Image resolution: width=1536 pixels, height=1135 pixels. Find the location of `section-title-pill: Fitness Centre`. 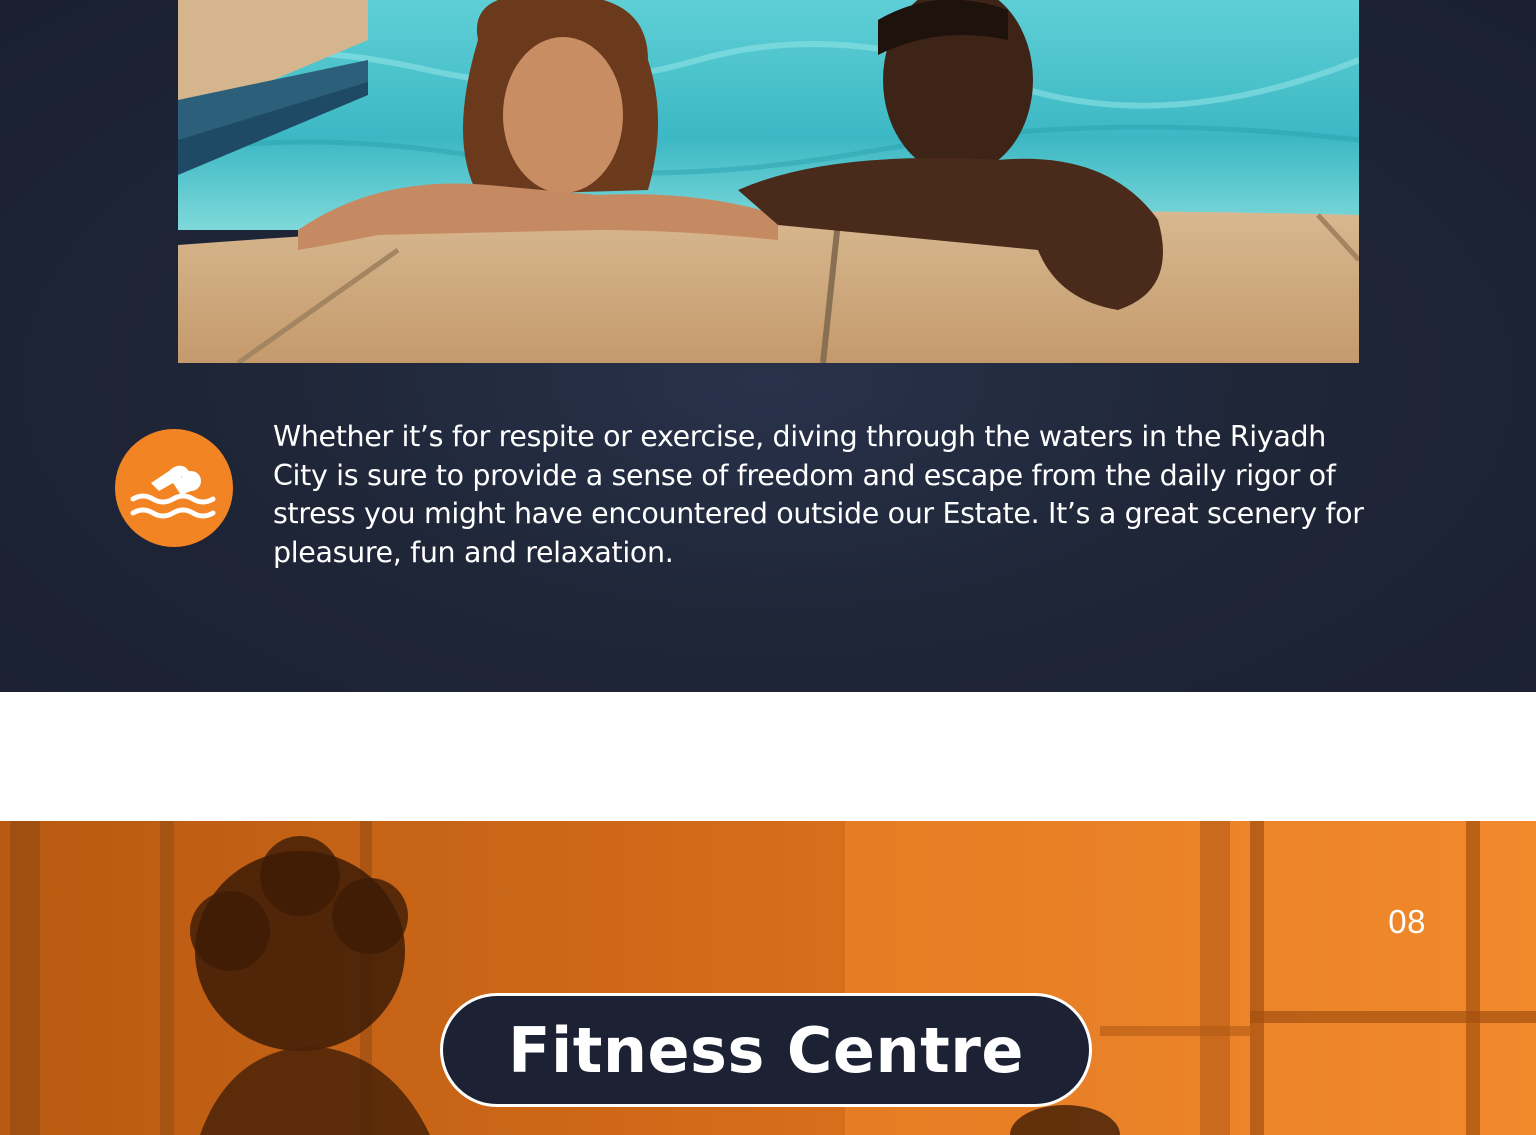

section-title-pill: Fitness Centre is located at coordinates (766, 1050).